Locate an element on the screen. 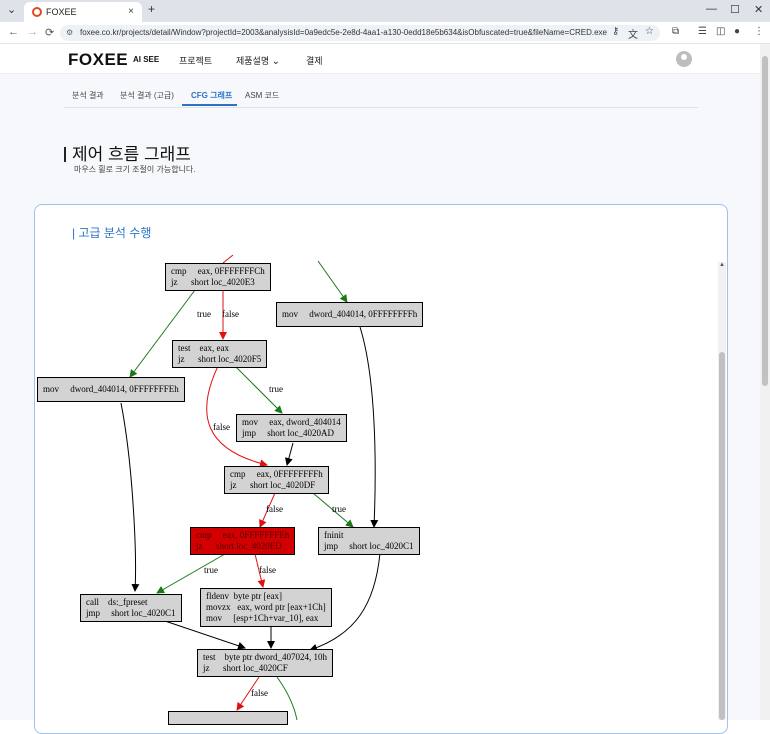 The image size is (770, 734). more-menu-icon: ⋮ is located at coordinates (759, 31).